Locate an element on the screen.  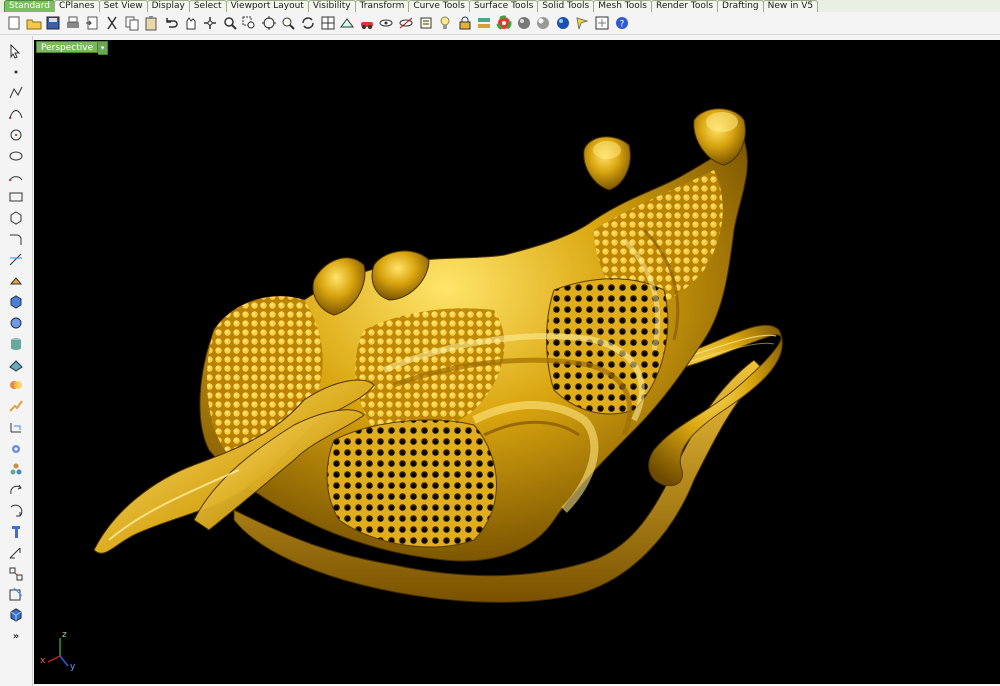
analyze-icon is located at coordinates (16, 469).